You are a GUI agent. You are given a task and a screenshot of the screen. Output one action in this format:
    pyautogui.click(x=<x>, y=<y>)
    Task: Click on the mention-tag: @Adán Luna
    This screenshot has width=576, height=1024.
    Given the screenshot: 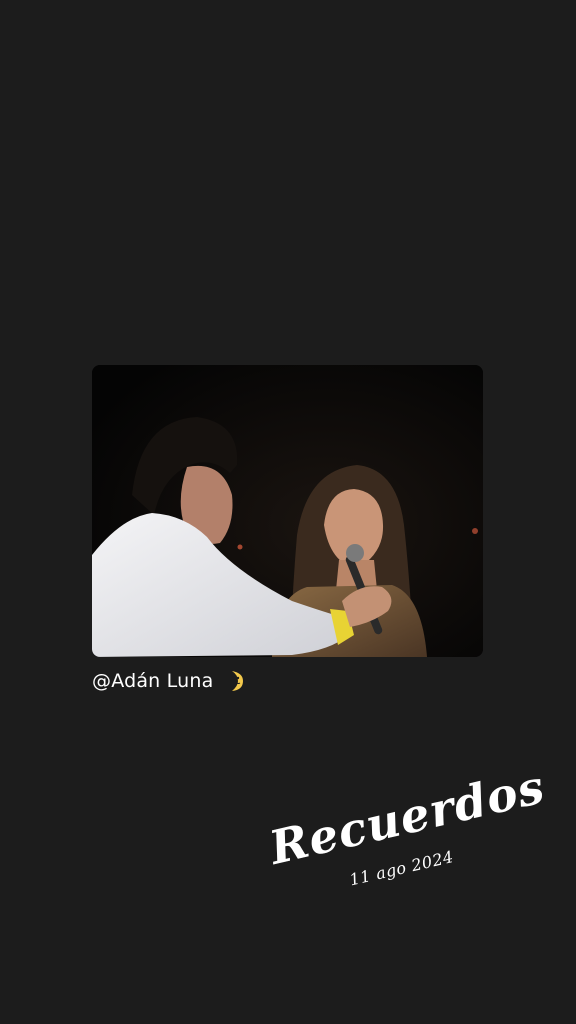 What is the action you would take?
    pyautogui.click(x=168, y=681)
    